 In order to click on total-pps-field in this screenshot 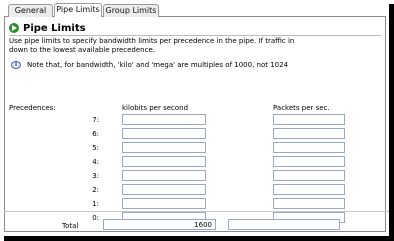, I will do `click(284, 224)`.